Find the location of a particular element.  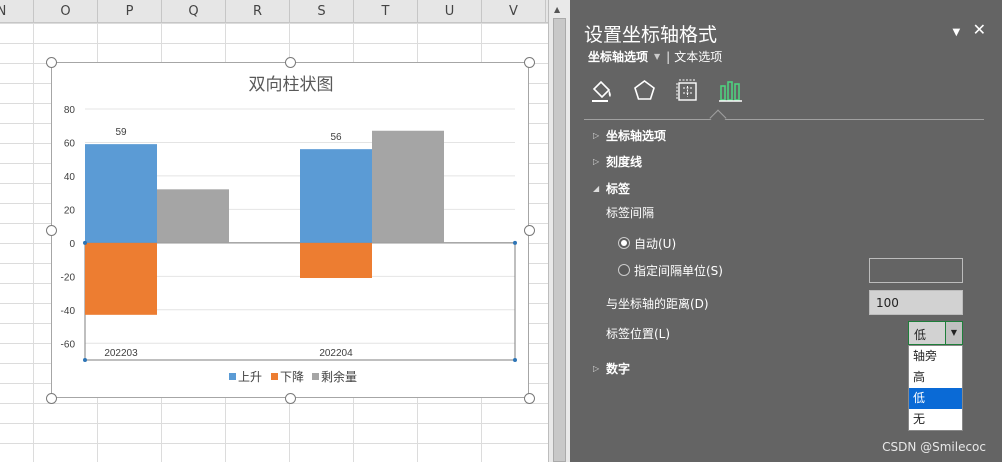

tab-axis-options: 坐标轴选项 is located at coordinates (618, 56).